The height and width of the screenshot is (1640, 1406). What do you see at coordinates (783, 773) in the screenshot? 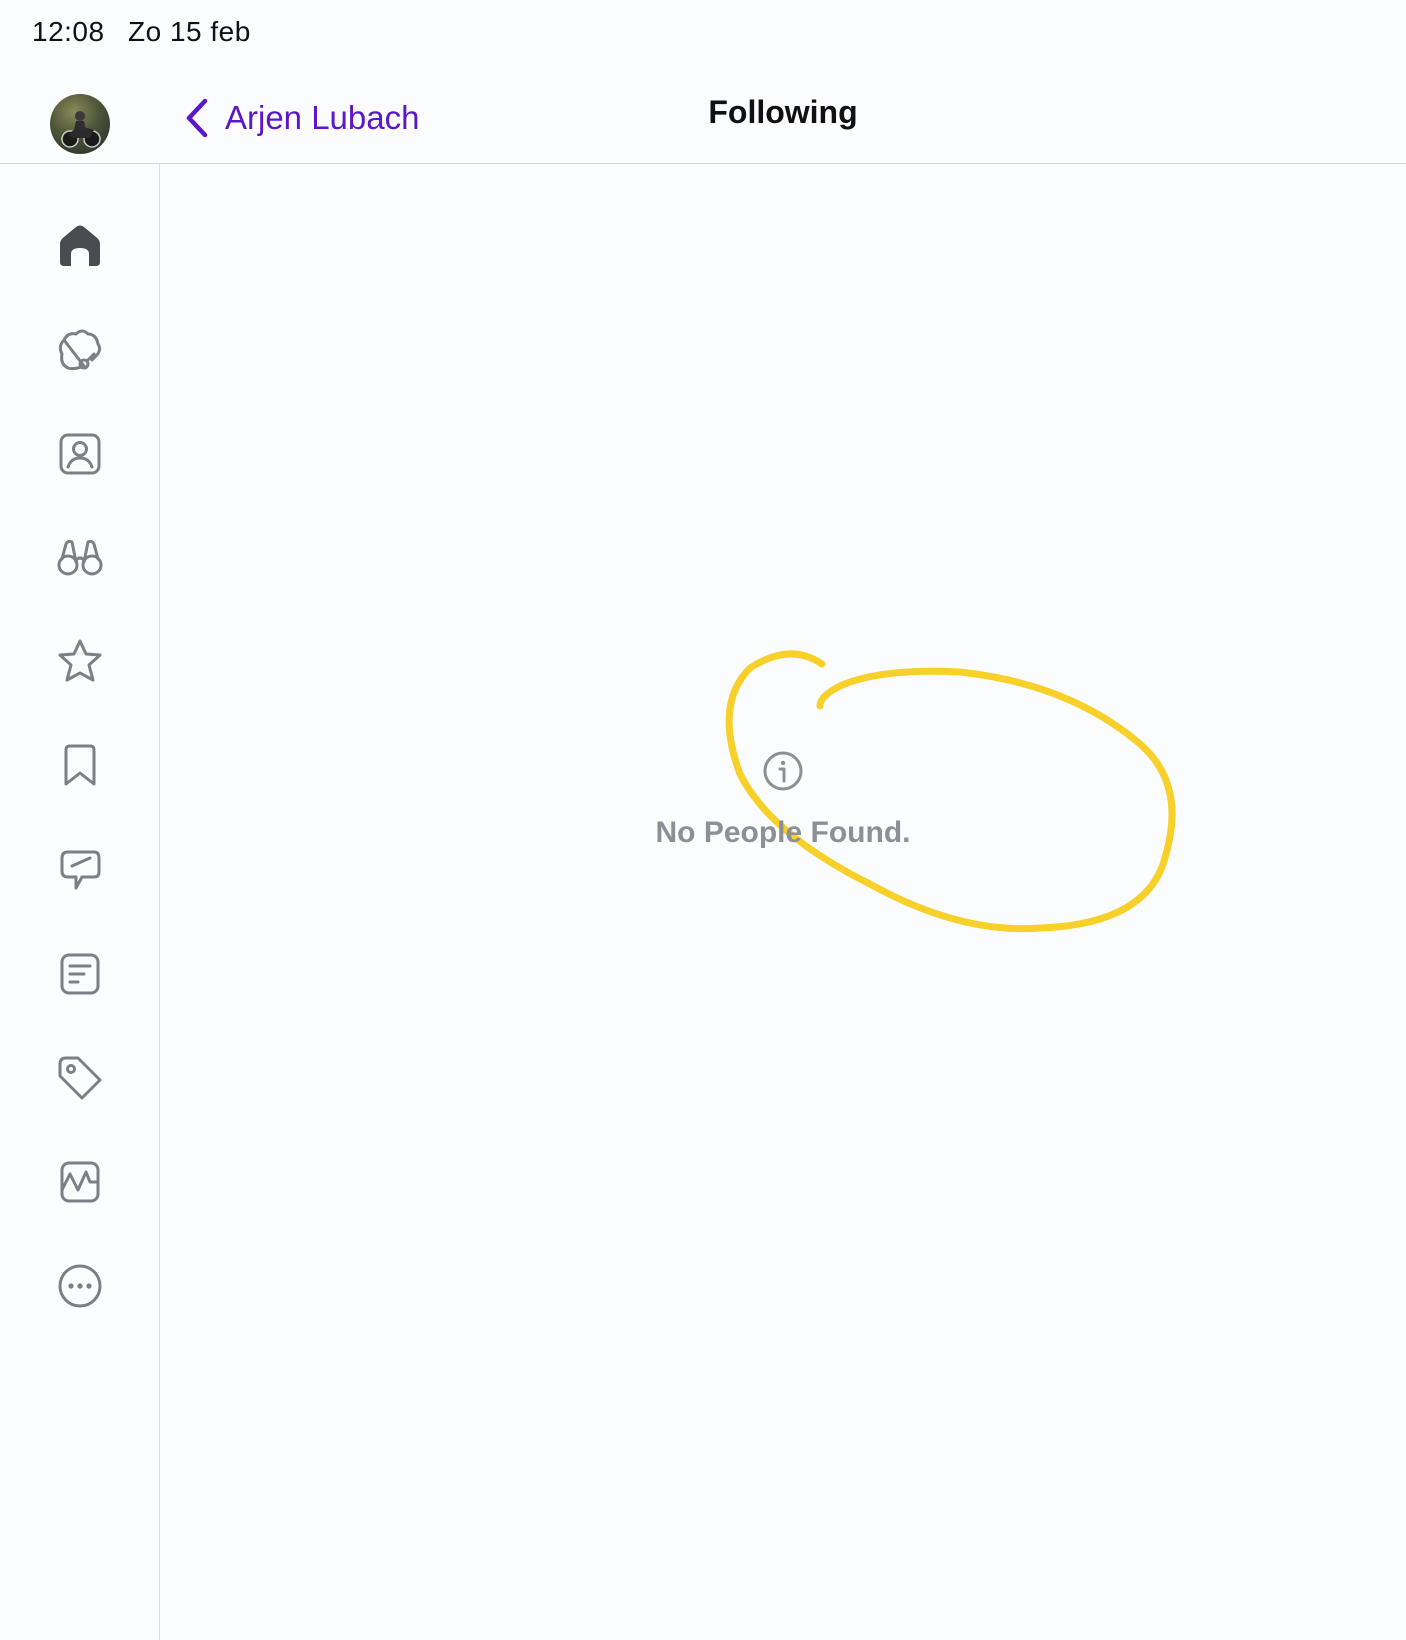
I see `info-icon` at bounding box center [783, 773].